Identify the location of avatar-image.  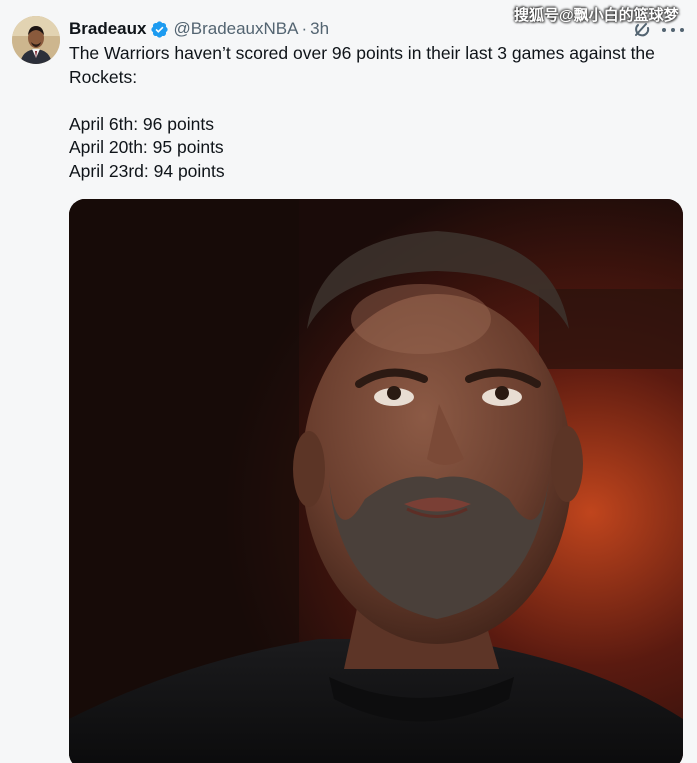
(36, 40).